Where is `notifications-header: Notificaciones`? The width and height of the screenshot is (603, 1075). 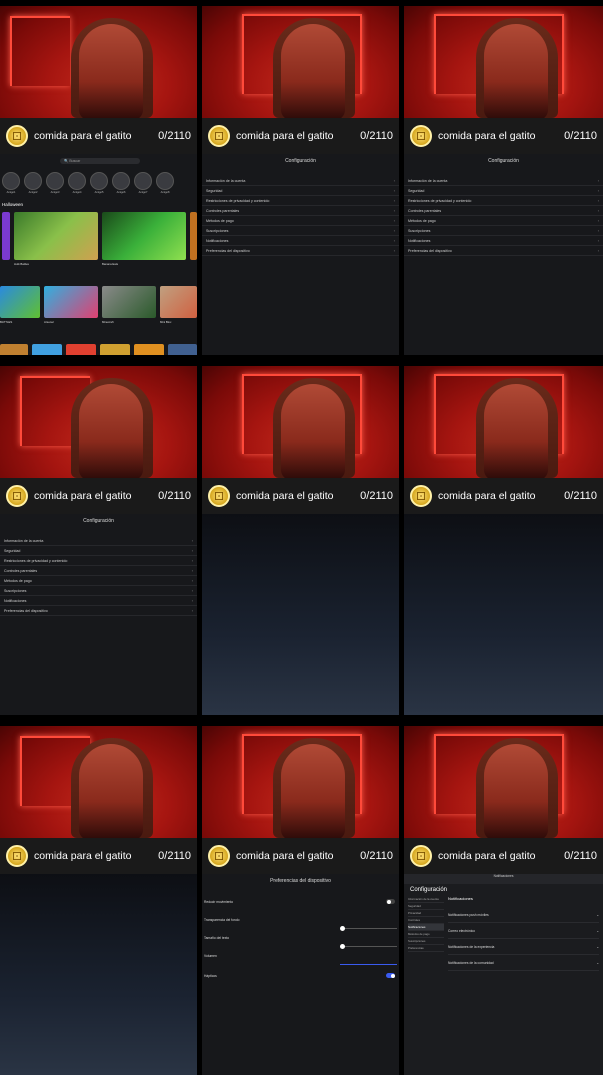 notifications-header: Notificaciones is located at coordinates (503, 879).